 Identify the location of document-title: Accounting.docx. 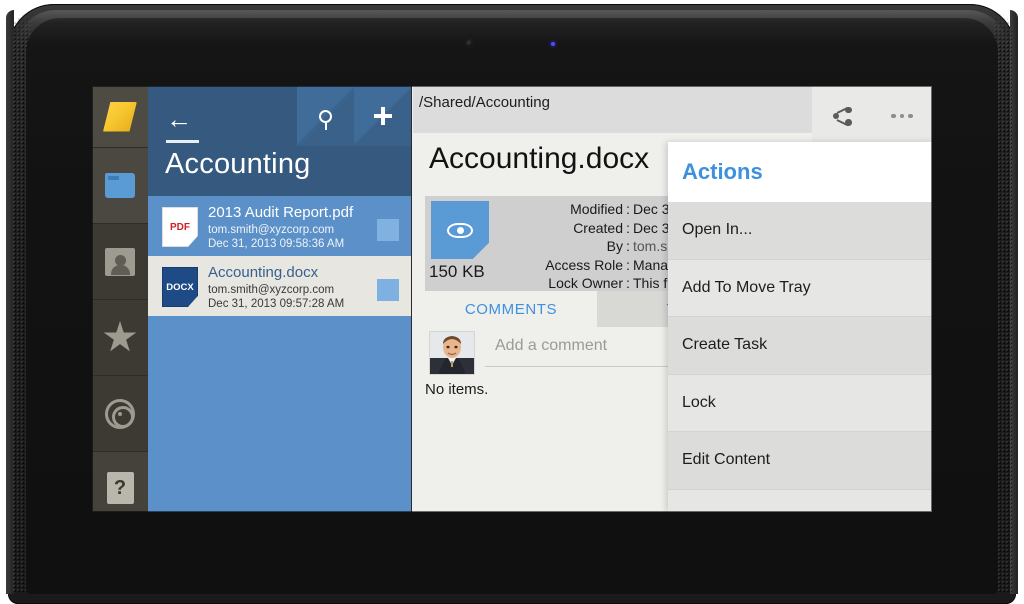
(539, 158).